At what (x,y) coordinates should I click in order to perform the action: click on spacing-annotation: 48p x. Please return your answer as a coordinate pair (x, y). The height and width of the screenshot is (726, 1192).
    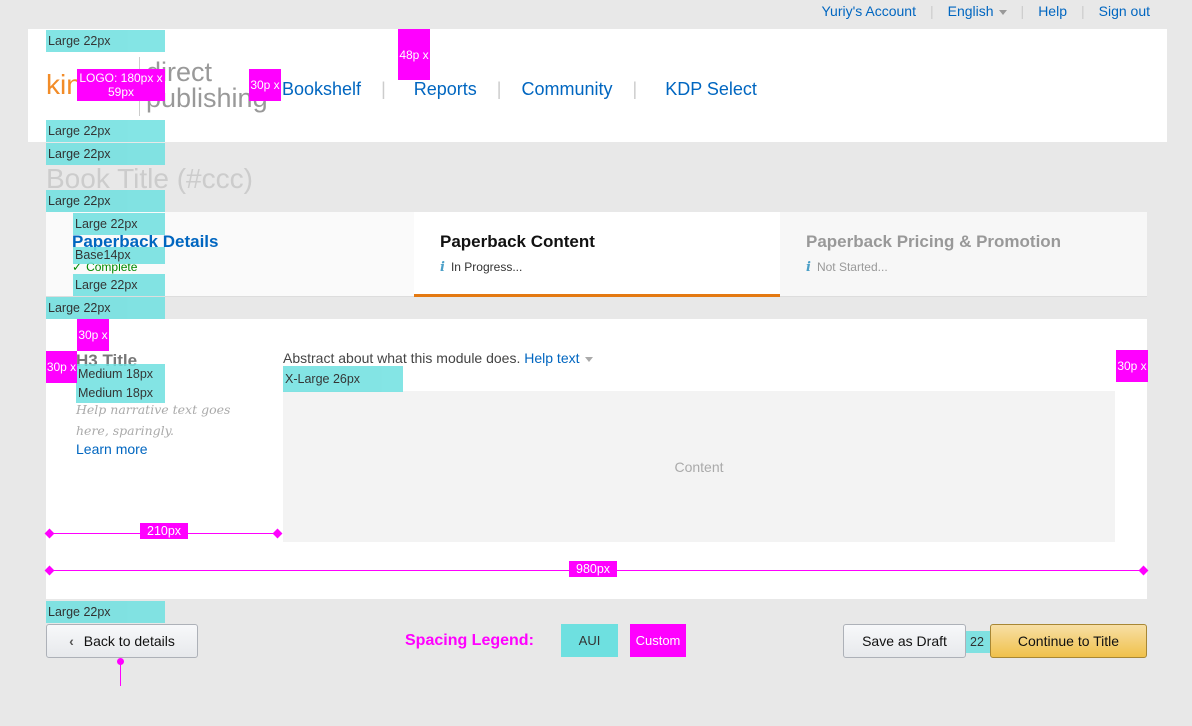
    Looking at the image, I should click on (414, 54).